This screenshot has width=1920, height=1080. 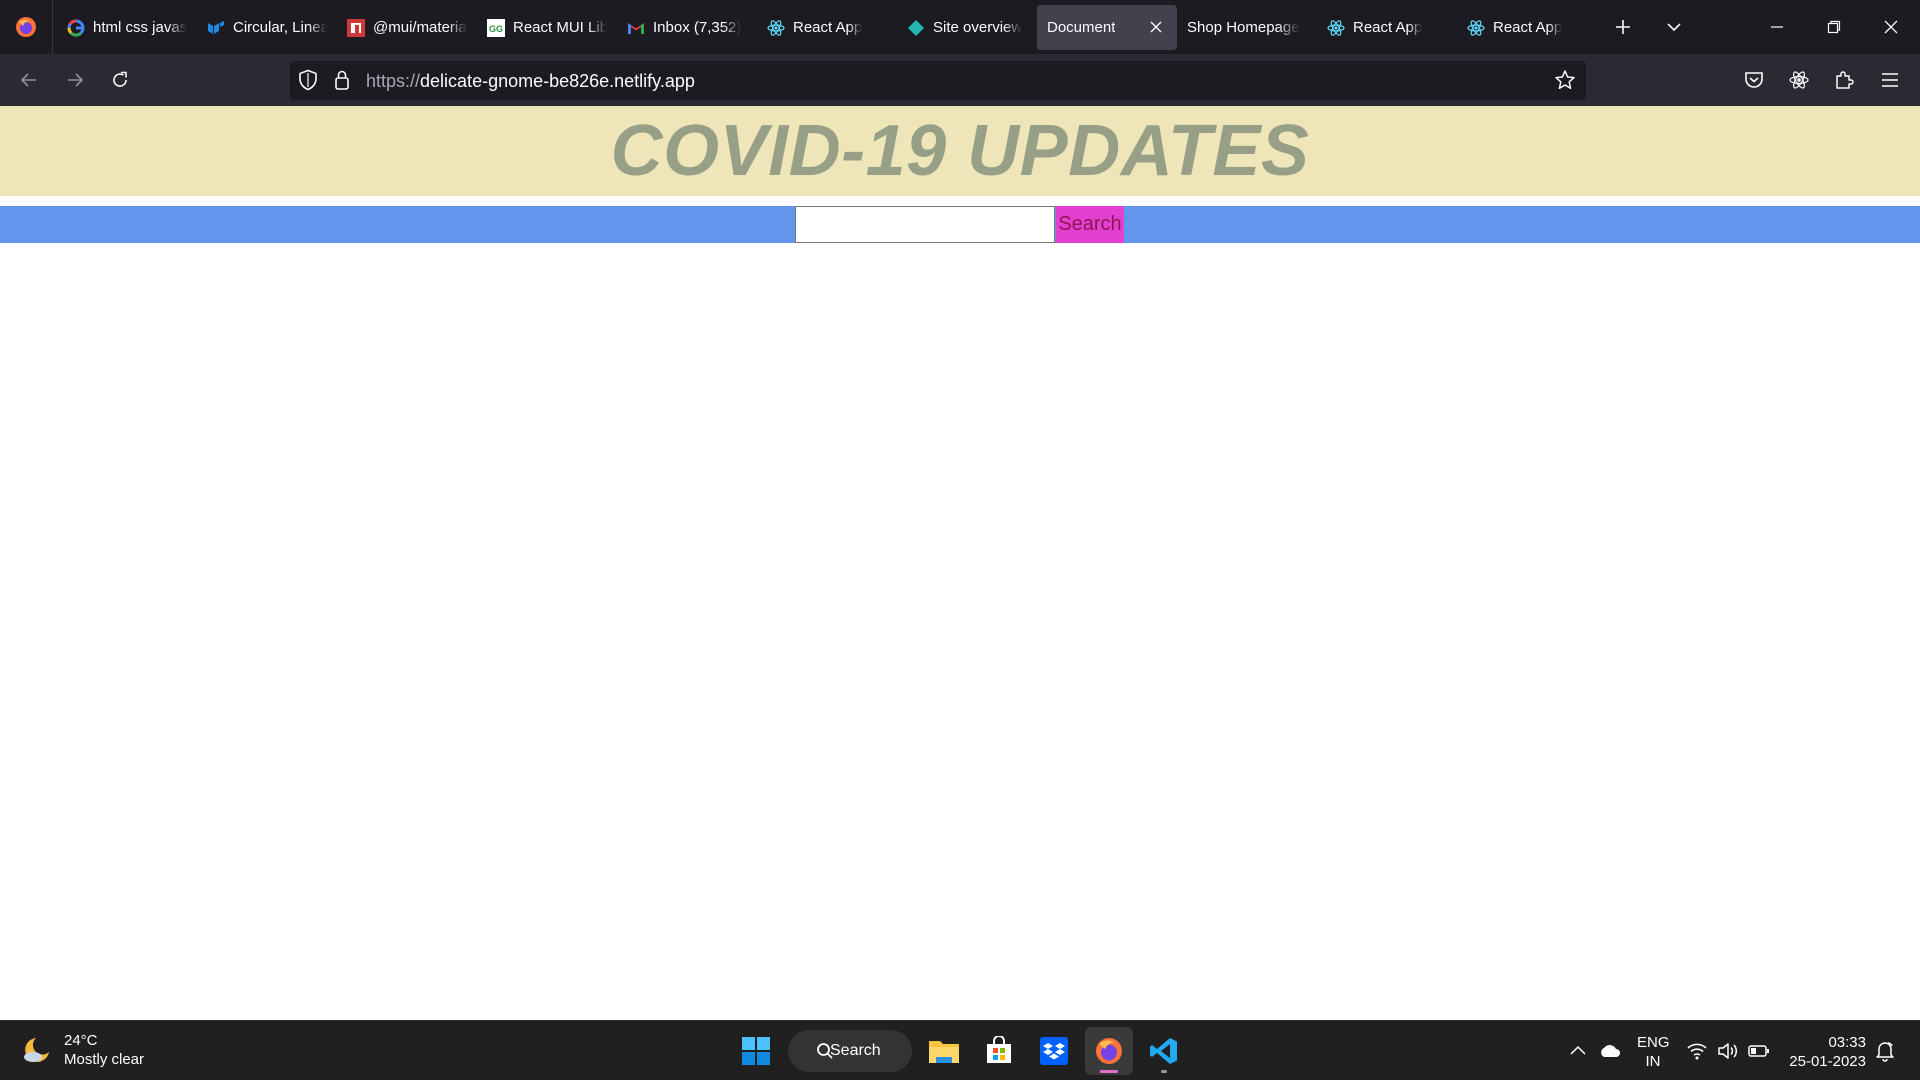 I want to click on tab-react-app-3: React App, so click(x=1527, y=27).